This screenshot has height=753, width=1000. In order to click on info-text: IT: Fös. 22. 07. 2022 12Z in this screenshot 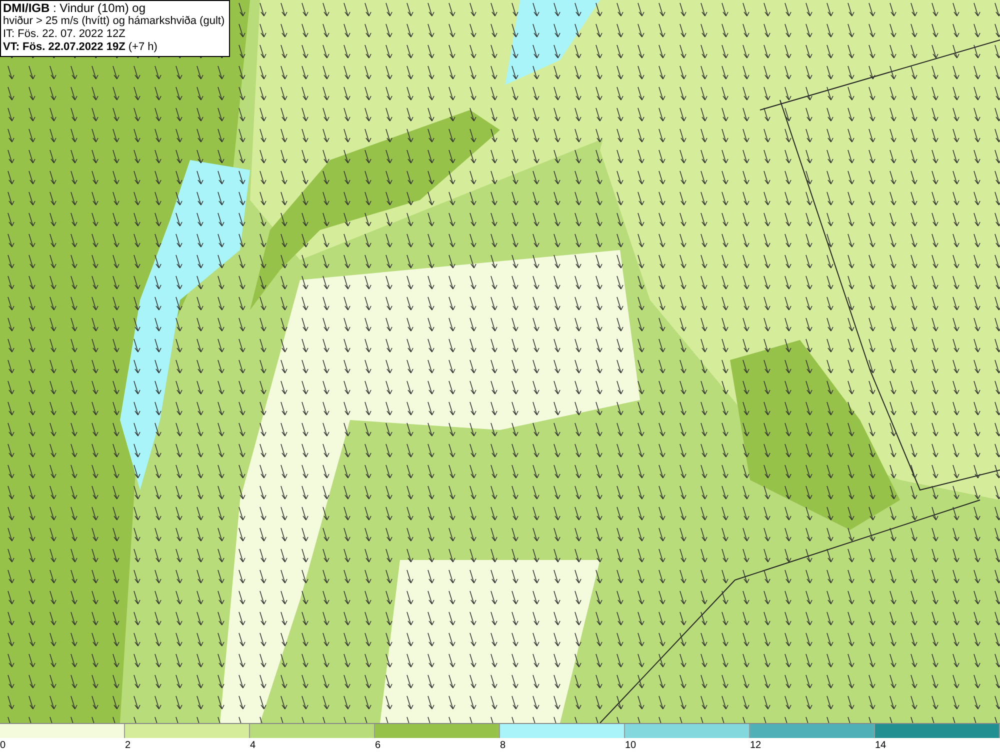, I will do `click(64, 34)`.